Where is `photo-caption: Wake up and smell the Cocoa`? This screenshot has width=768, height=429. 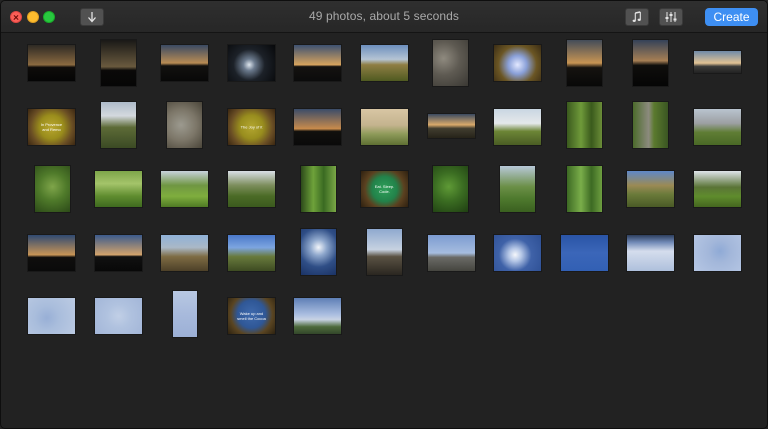
photo-caption: Wake up and smell the Cocoa is located at coordinates (251, 316).